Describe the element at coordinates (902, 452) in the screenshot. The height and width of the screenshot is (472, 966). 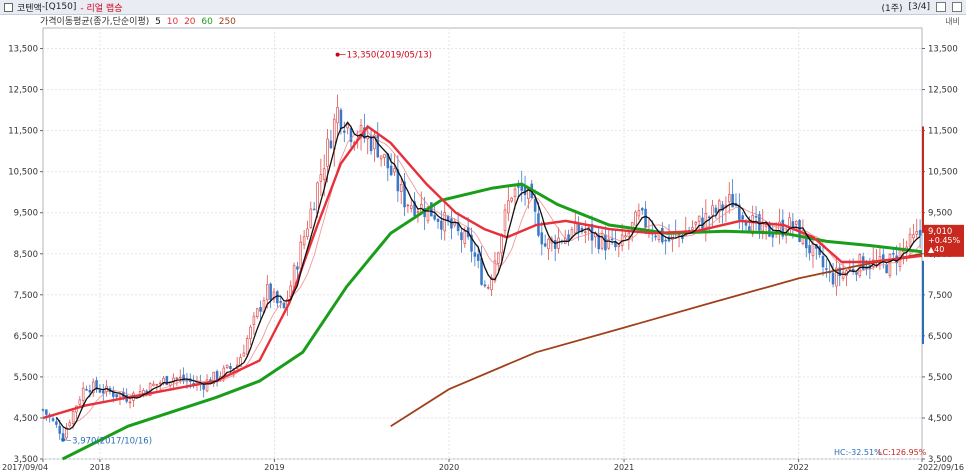
I see `lc-stat: LC:126.95%` at that location.